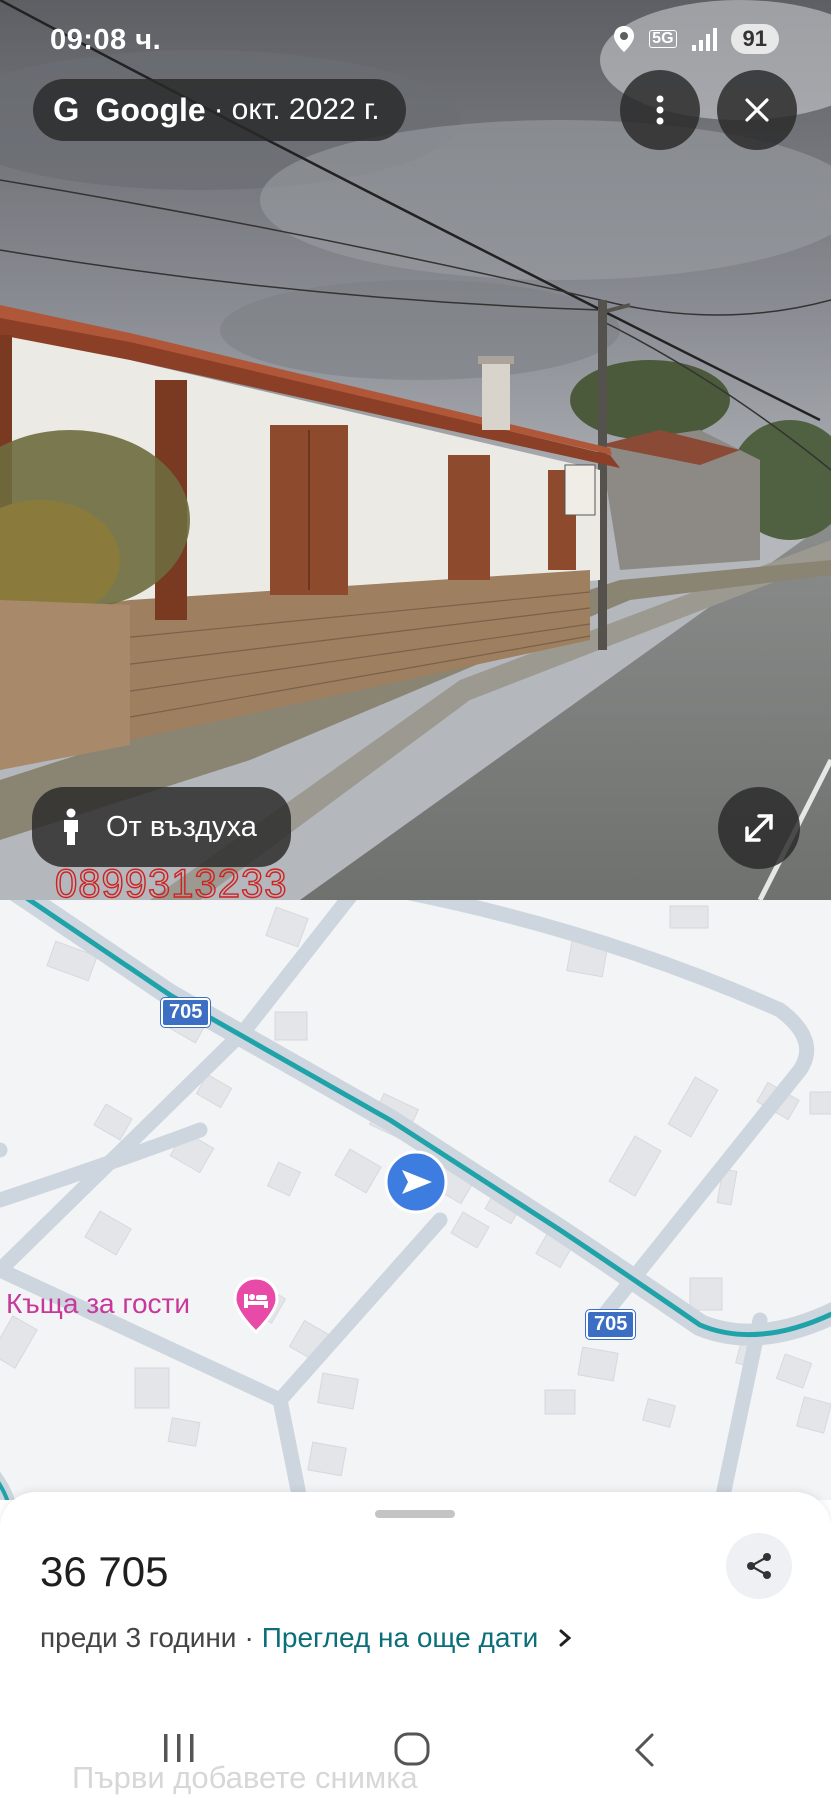 The width and height of the screenshot is (831, 1800). Describe the element at coordinates (181, 826) in the screenshot. I see `aerial-view-label: От въздуха` at that location.